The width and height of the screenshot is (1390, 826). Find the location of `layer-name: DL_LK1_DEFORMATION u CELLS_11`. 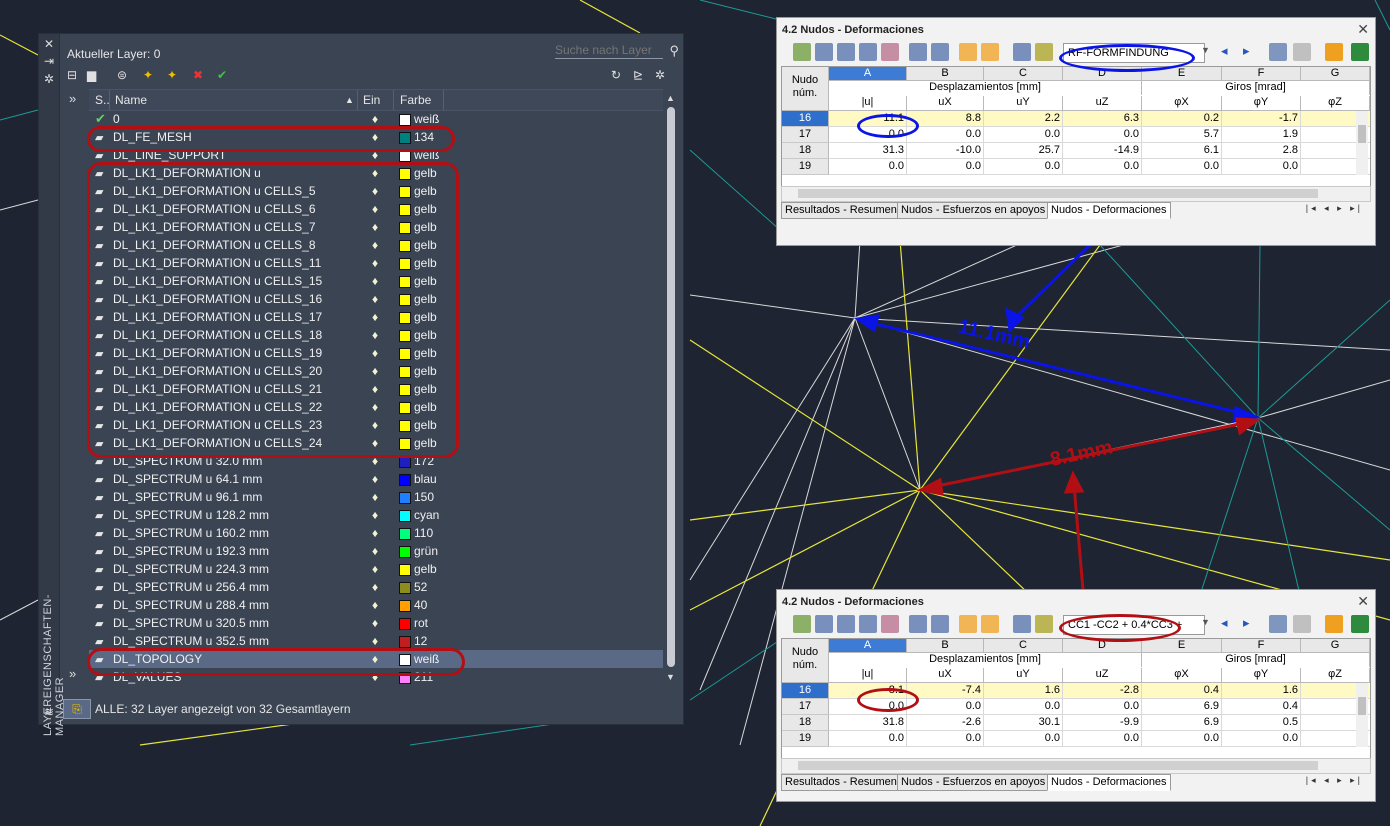

layer-name: DL_LK1_DEFORMATION u CELLS_11 is located at coordinates (217, 263).